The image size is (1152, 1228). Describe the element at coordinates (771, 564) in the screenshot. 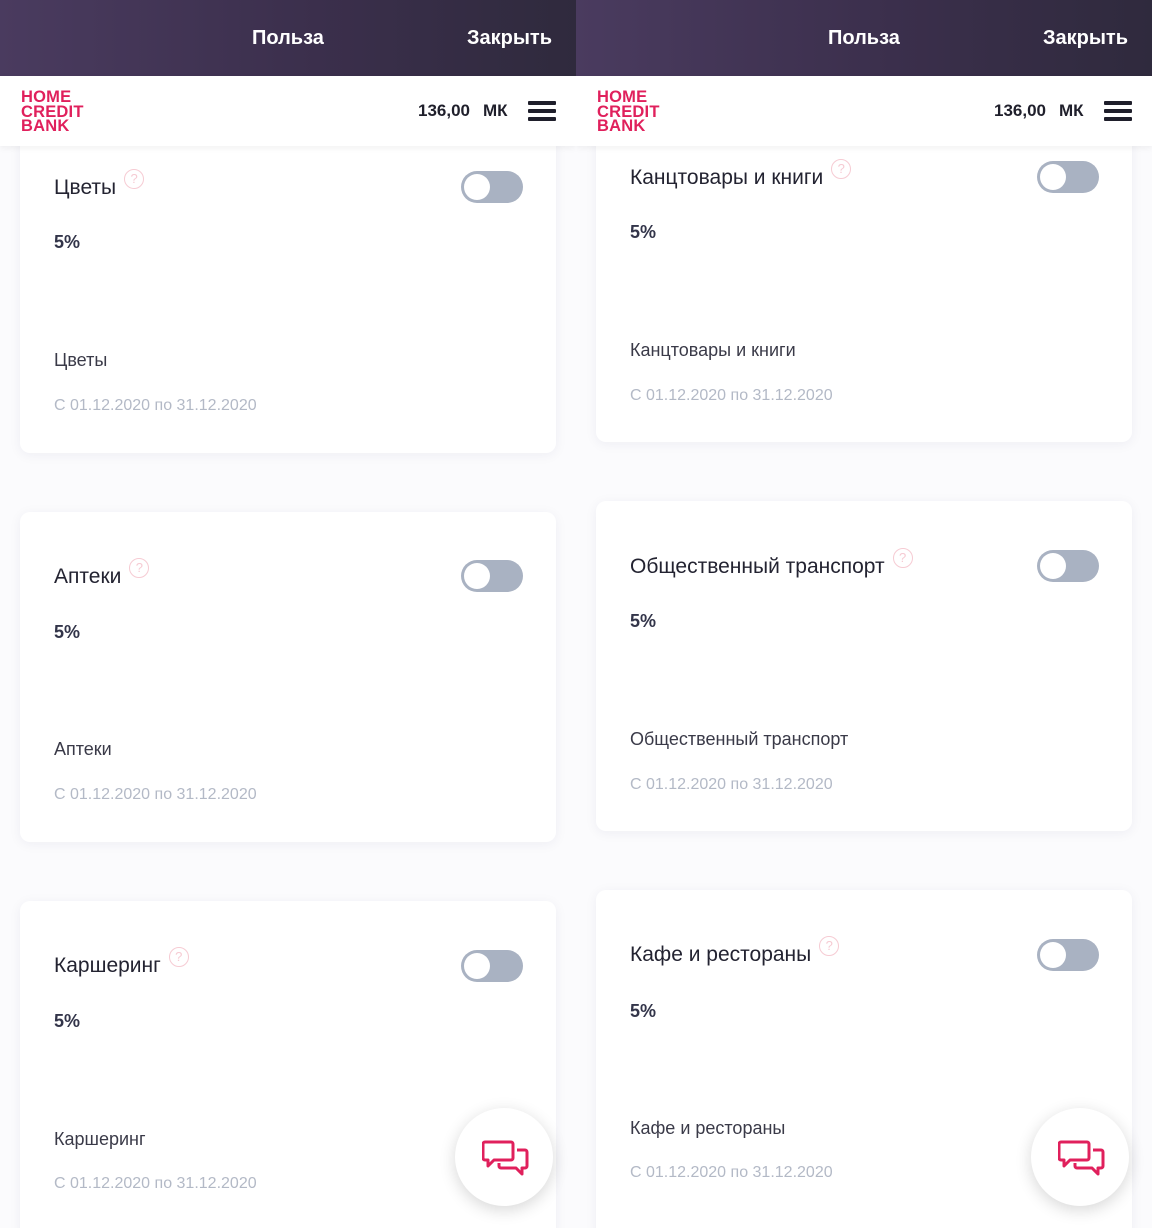

I see `category-title: Общественный транспорт?` at that location.